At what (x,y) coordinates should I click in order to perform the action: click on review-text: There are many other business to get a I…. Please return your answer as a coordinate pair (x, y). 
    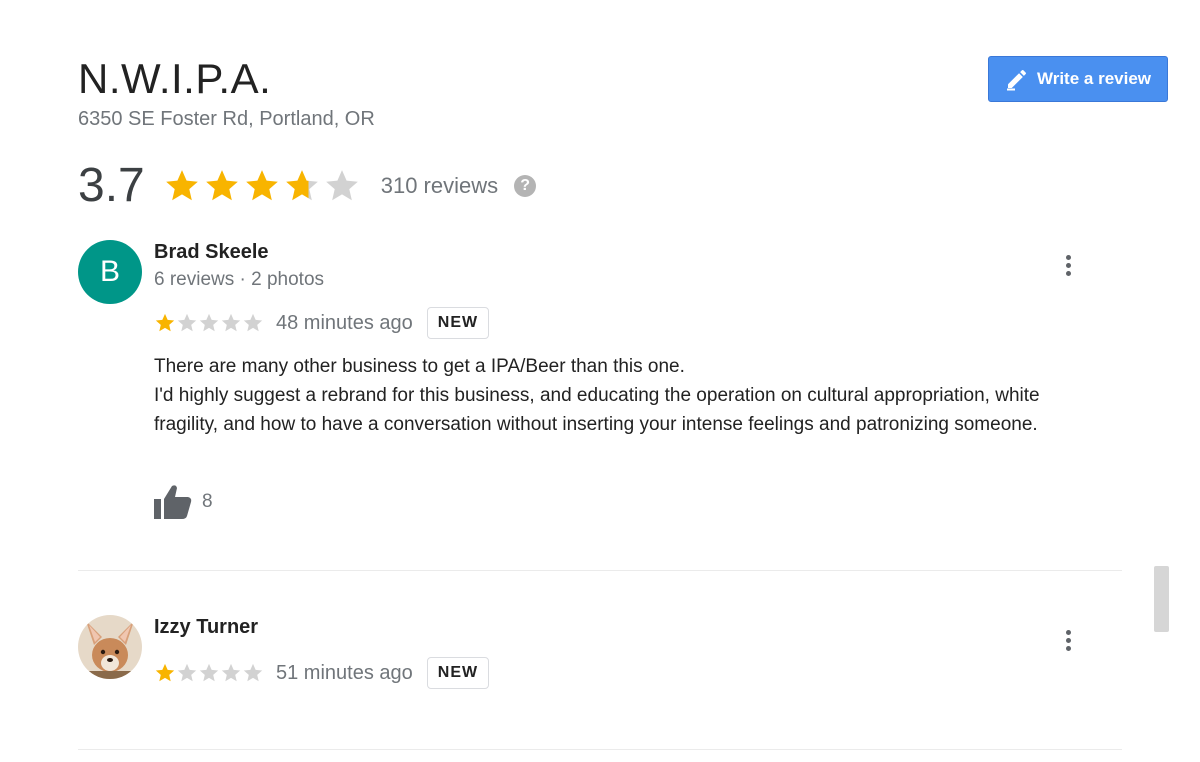
    Looking at the image, I should click on (629, 395).